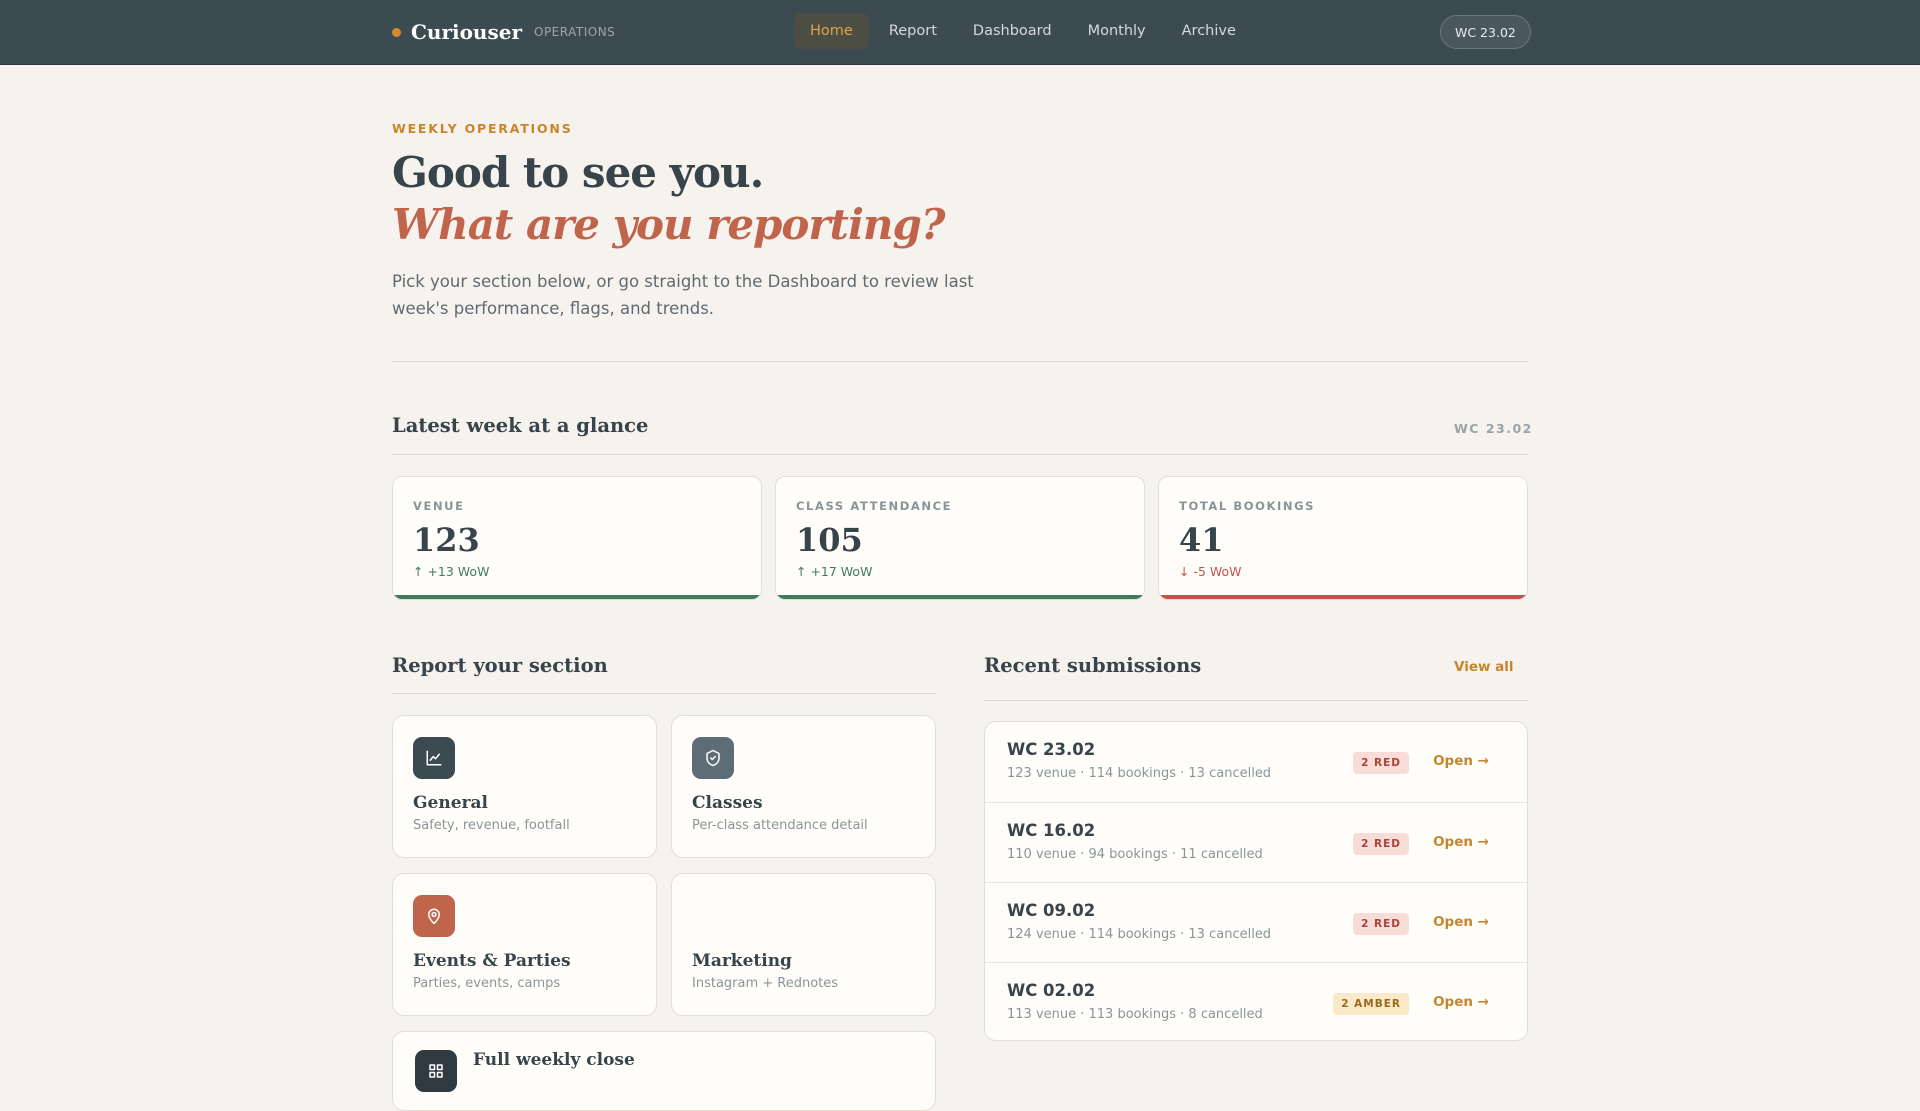  What do you see at coordinates (803, 786) in the screenshot?
I see `section-card-classes: Classes Per-class attendance detail` at bounding box center [803, 786].